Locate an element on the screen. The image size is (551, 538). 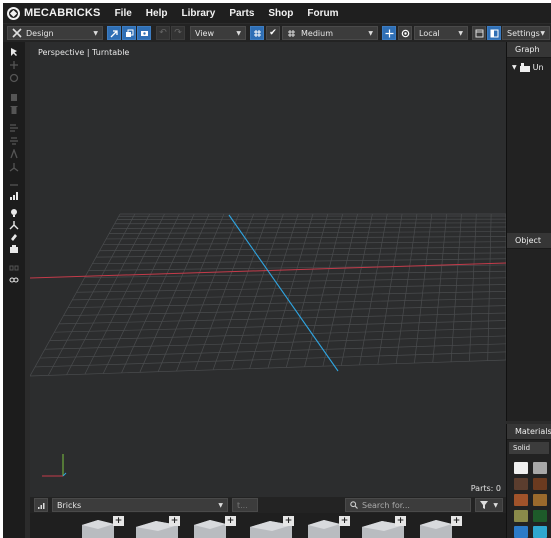
layout-button is located at coordinates (494, 33).